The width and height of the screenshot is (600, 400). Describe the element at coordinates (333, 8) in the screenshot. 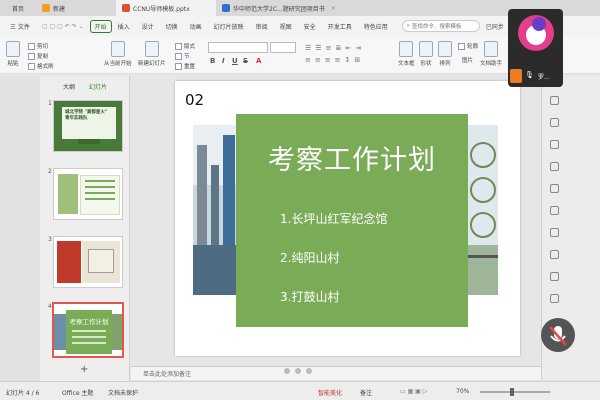

I see `close-icon: ×` at that location.